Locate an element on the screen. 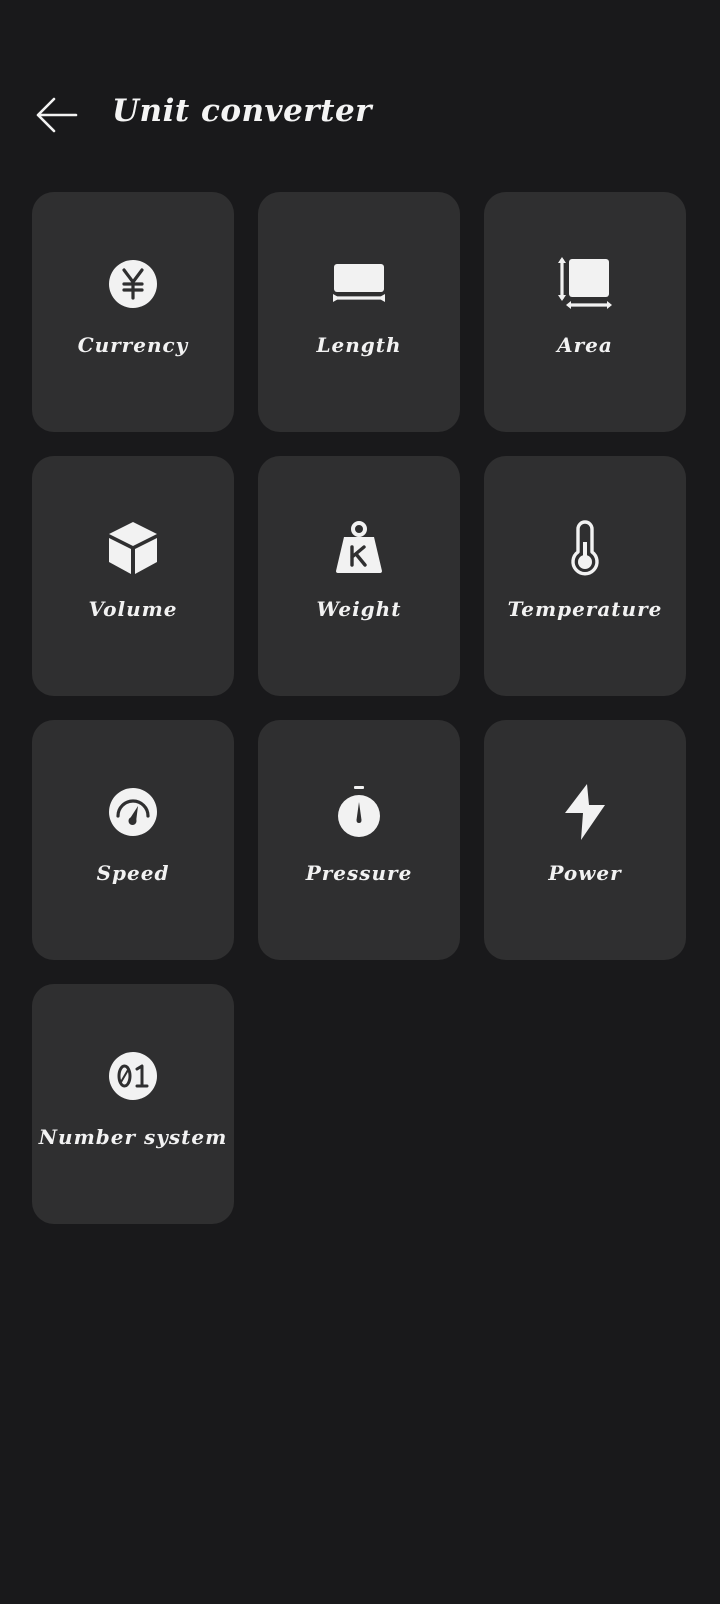  stopwatch-gauge-icon is located at coordinates (359, 811).